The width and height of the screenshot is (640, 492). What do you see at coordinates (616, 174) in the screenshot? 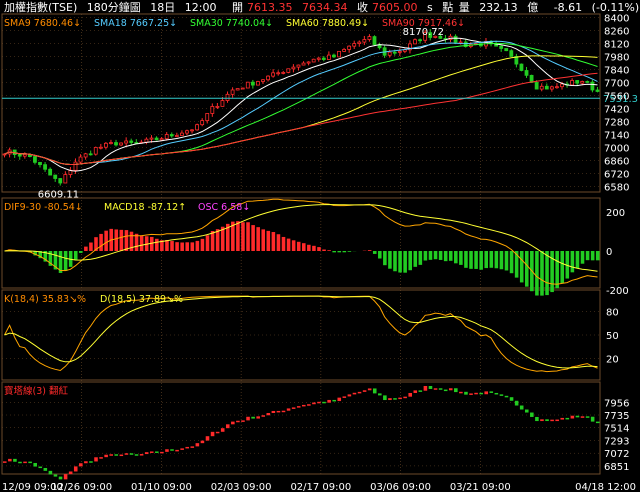
I see `price-tick-label: 6720` at bounding box center [616, 174].